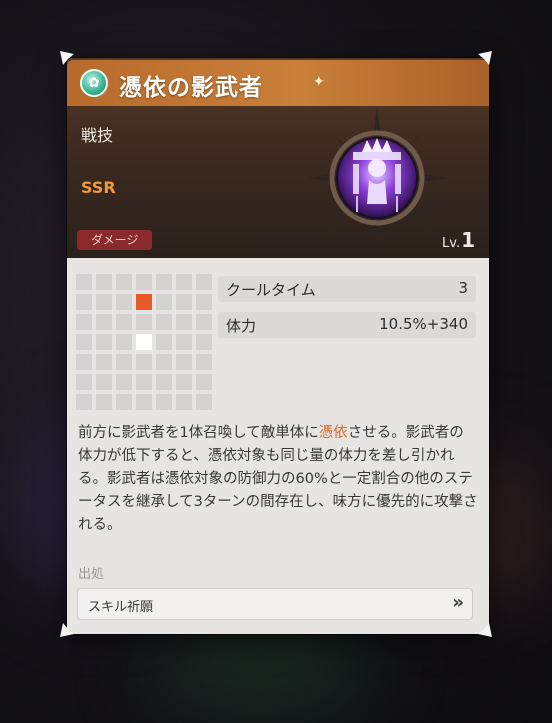 Image resolution: width=552 pixels, height=723 pixels. What do you see at coordinates (347, 325) in the screenshot?
I see `stat-row-hp: 体力 10.5%+340` at bounding box center [347, 325].